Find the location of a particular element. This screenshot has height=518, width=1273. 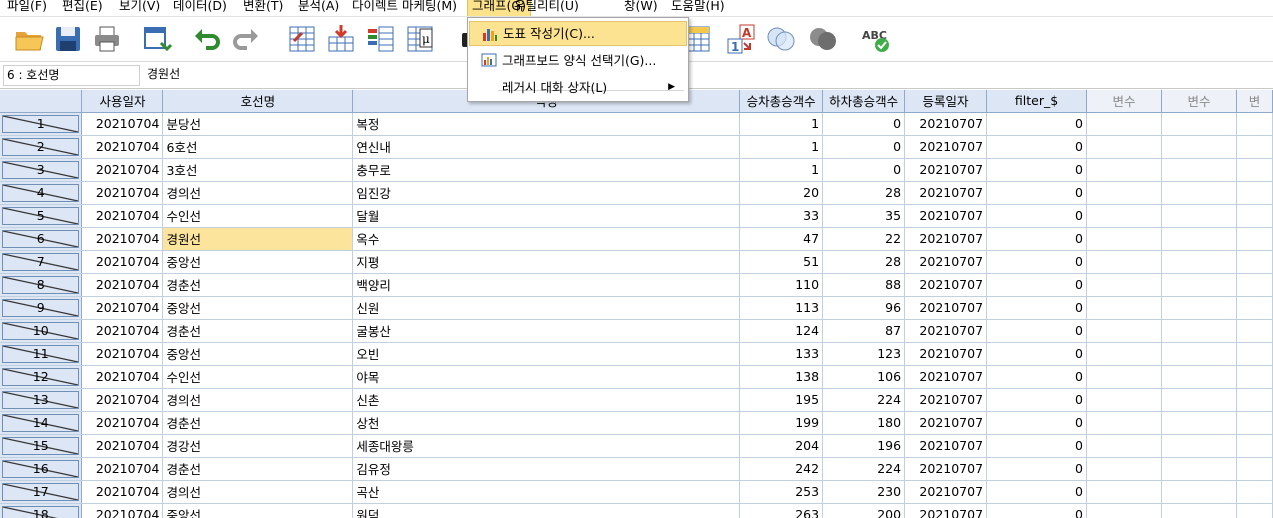

recall-dialog-icon is located at coordinates (157, 39).